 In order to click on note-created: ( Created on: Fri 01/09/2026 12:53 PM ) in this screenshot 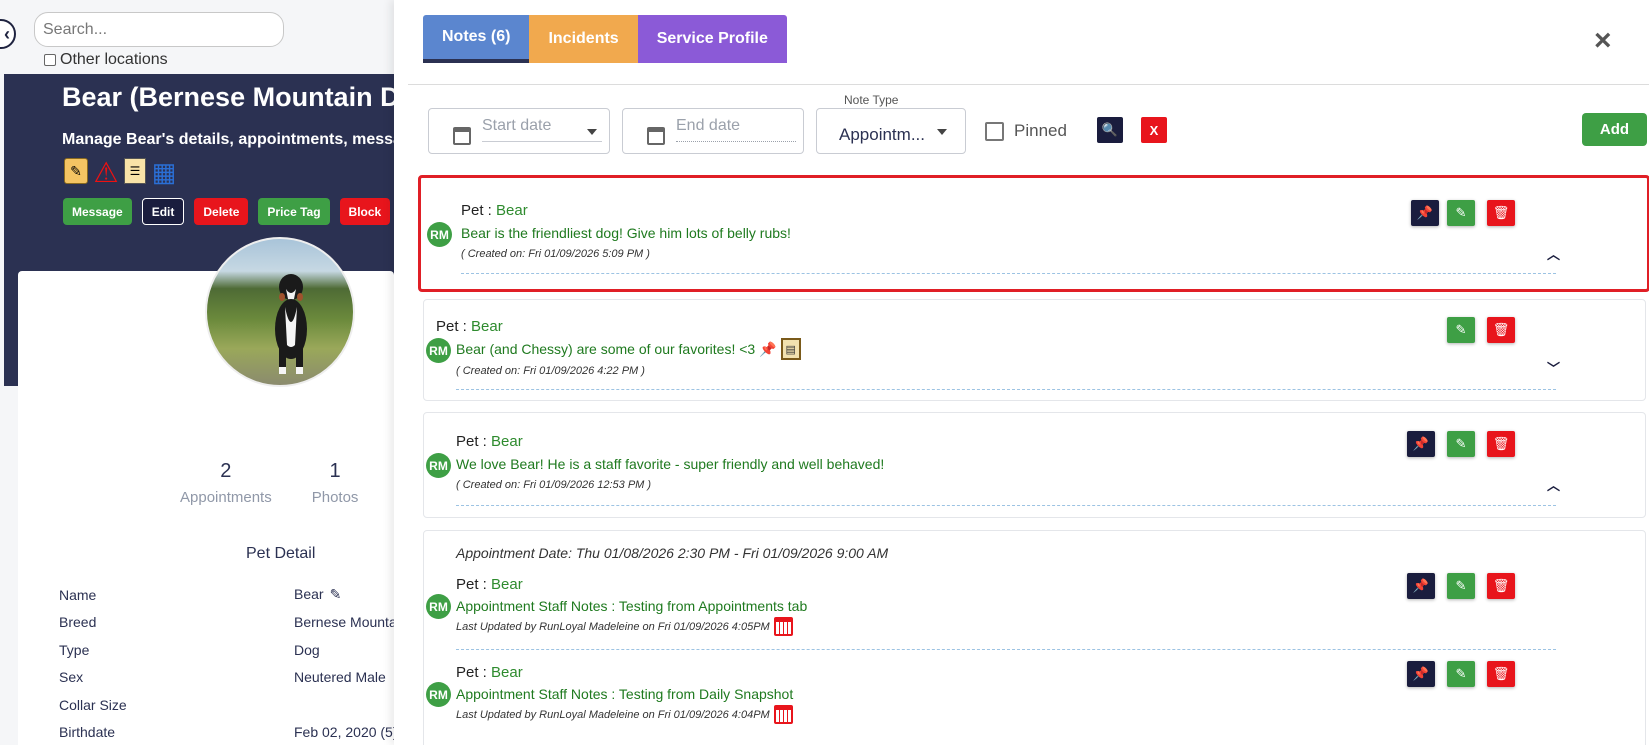, I will do `click(554, 485)`.